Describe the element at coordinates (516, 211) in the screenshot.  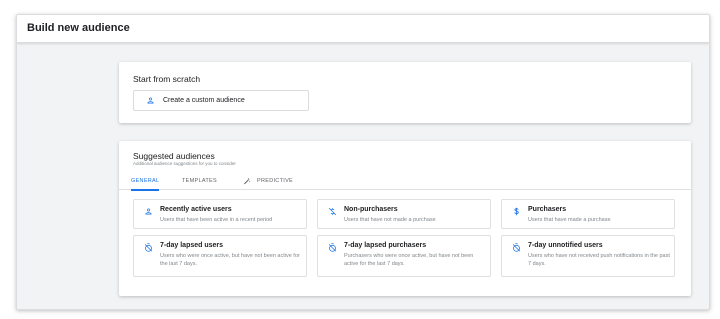
I see `dollar-icon` at that location.